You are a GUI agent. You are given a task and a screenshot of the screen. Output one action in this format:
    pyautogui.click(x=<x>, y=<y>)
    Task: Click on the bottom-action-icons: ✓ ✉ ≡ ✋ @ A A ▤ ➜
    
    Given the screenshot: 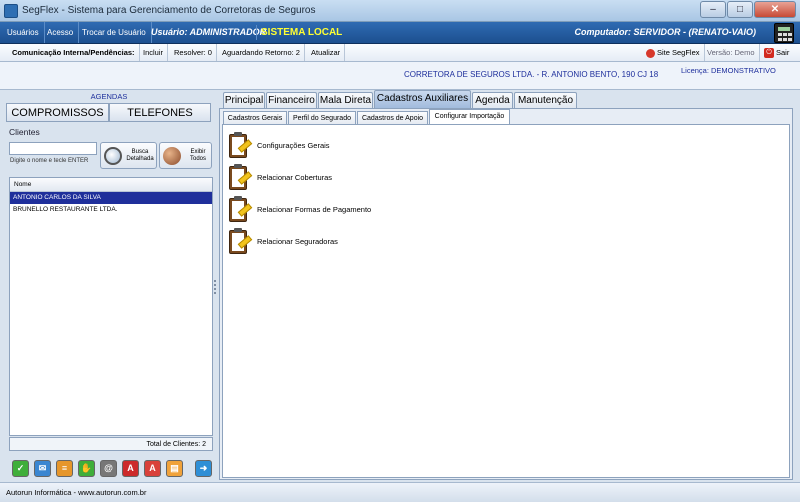 What is the action you would take?
    pyautogui.click(x=112, y=470)
    